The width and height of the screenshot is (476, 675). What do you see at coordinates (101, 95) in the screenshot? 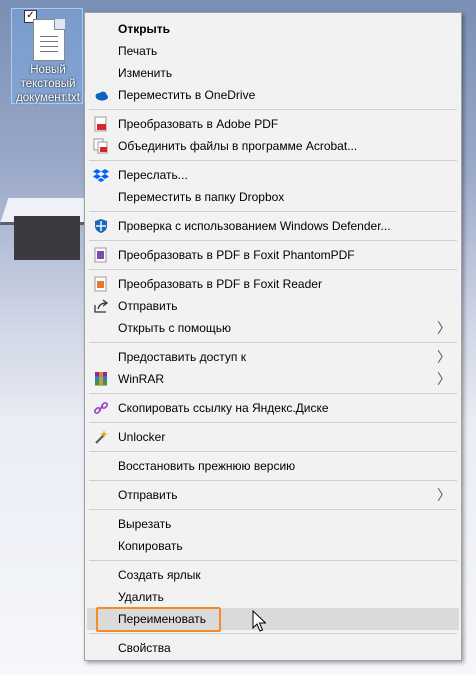
I see `onedrive-icon` at bounding box center [101, 95].